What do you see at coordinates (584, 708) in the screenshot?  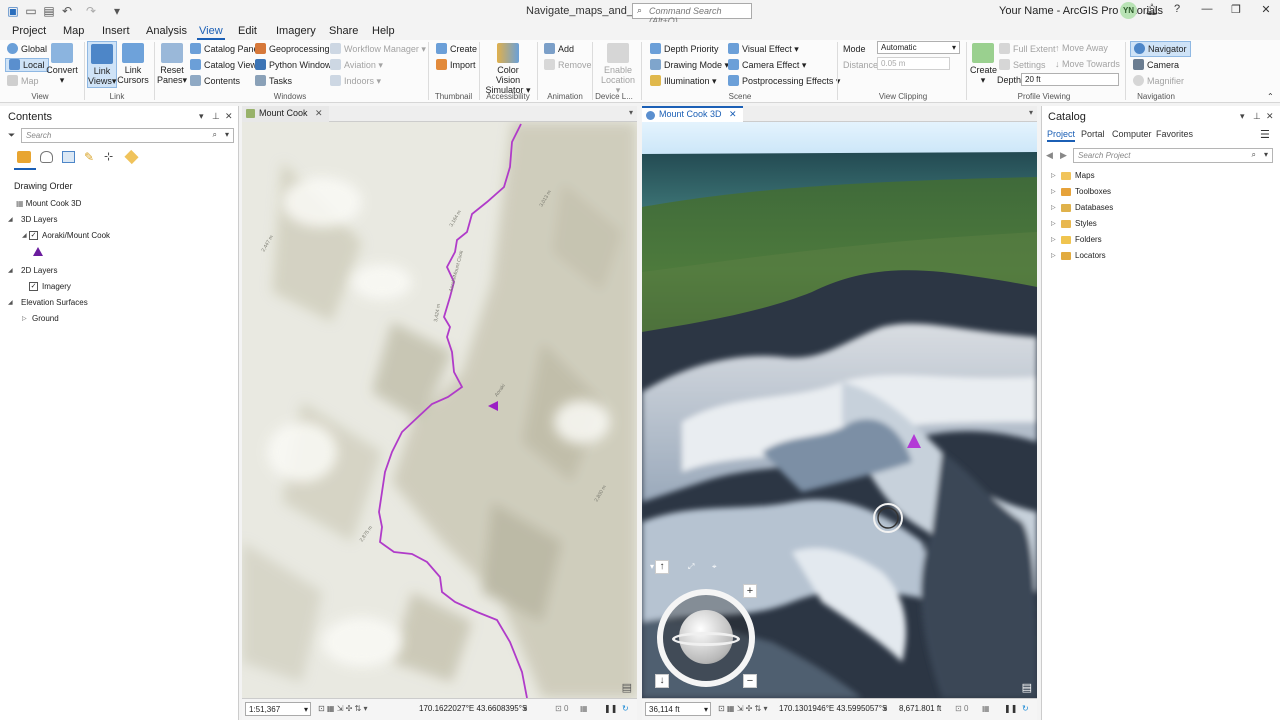 I see `refresh-options-icon: ▦` at bounding box center [584, 708].